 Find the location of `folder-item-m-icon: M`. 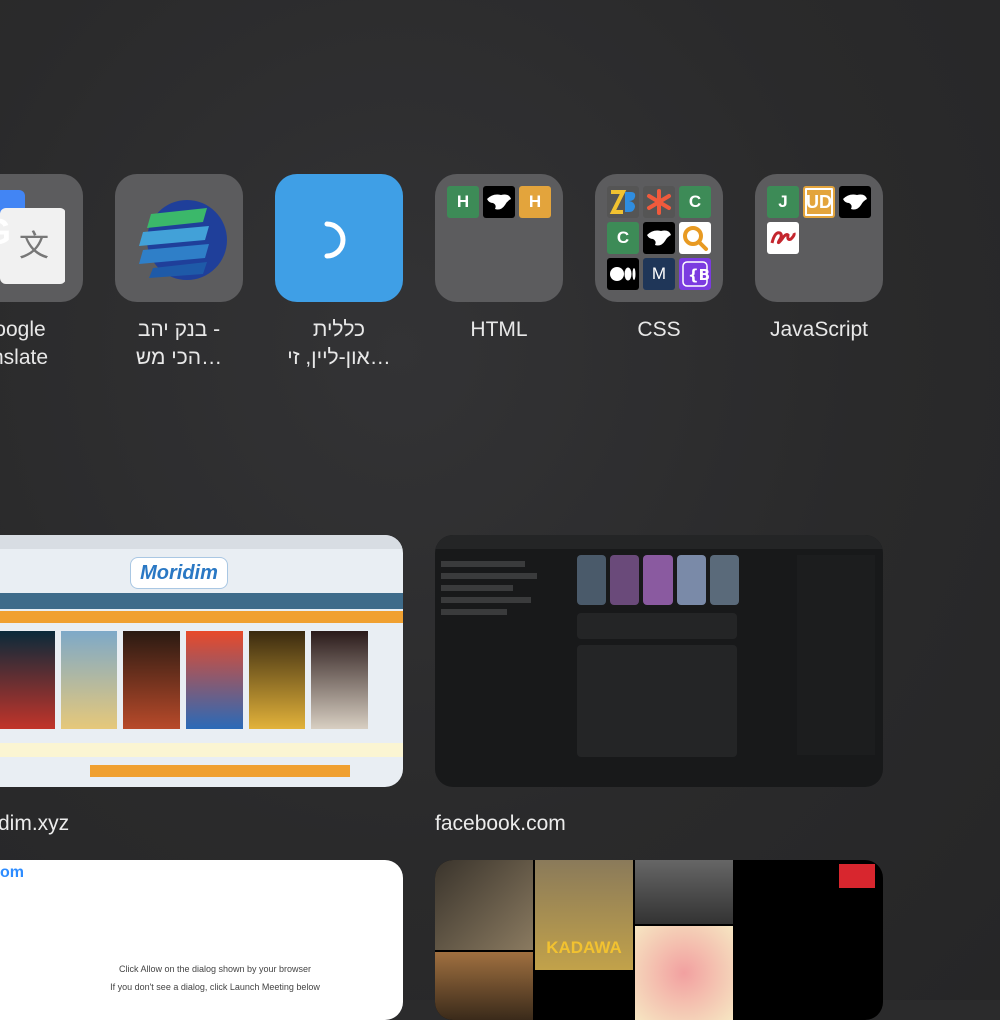

folder-item-m-icon: M is located at coordinates (659, 274).